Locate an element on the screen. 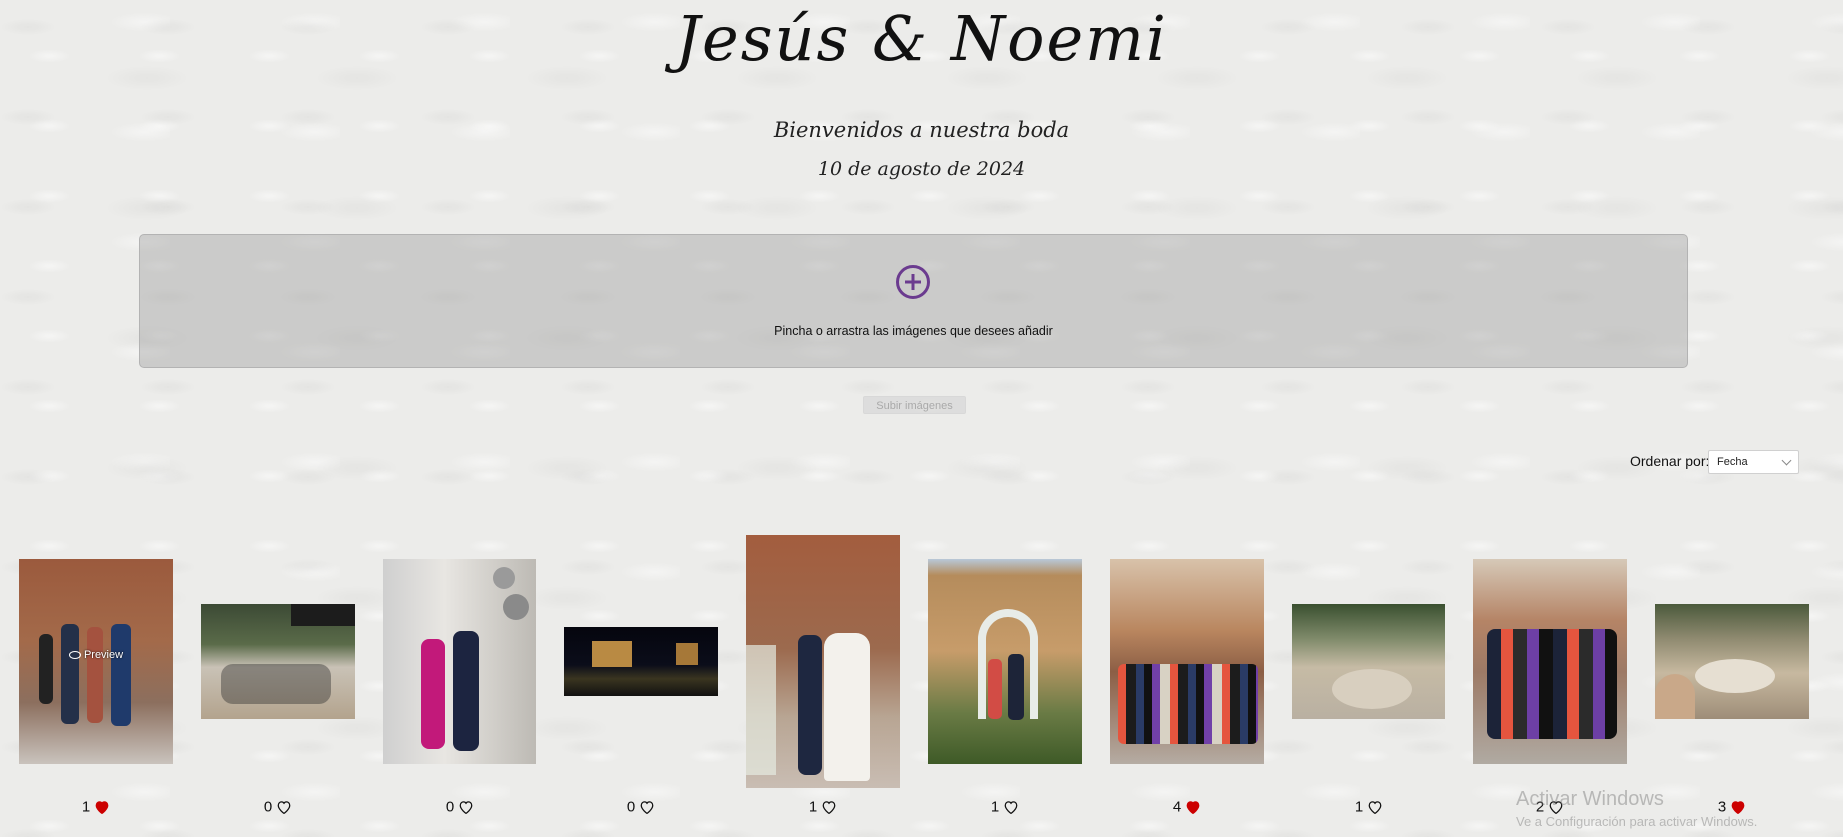 Image resolution: width=1843 pixels, height=837 pixels. add-circle-icon is located at coordinates (913, 282).